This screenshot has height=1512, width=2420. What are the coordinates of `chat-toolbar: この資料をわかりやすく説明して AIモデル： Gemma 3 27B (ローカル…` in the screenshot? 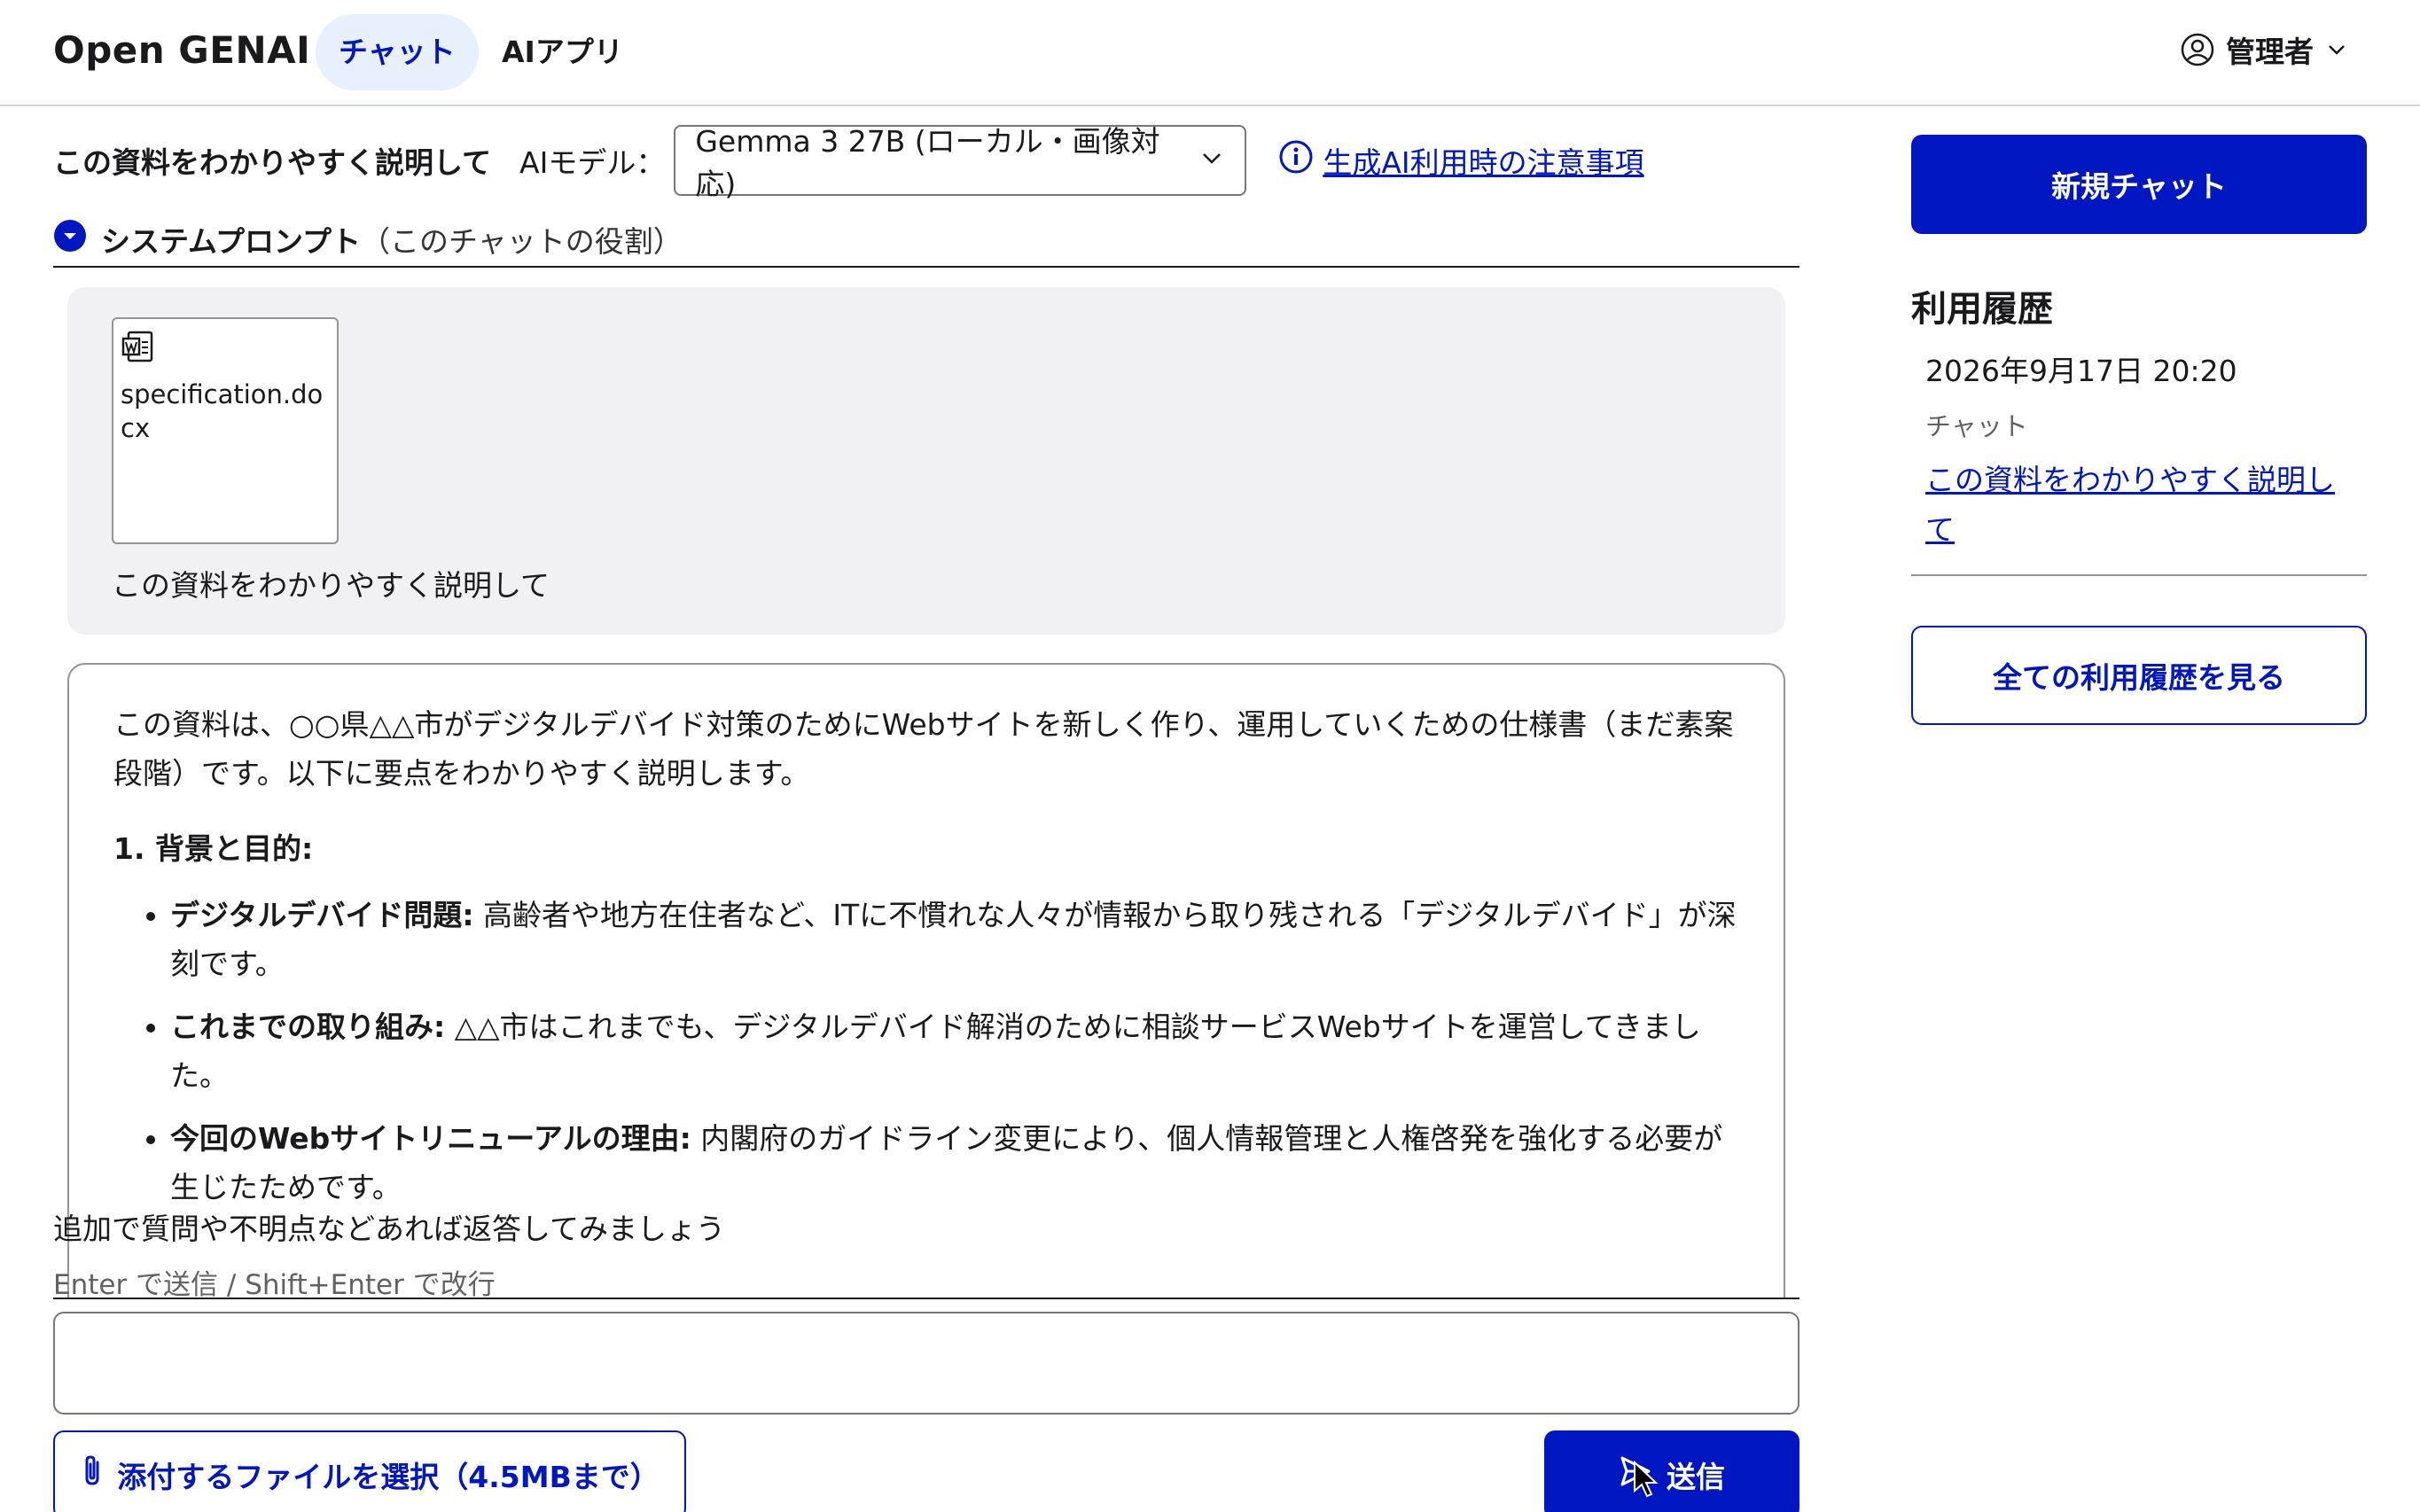 It's located at (926, 162).